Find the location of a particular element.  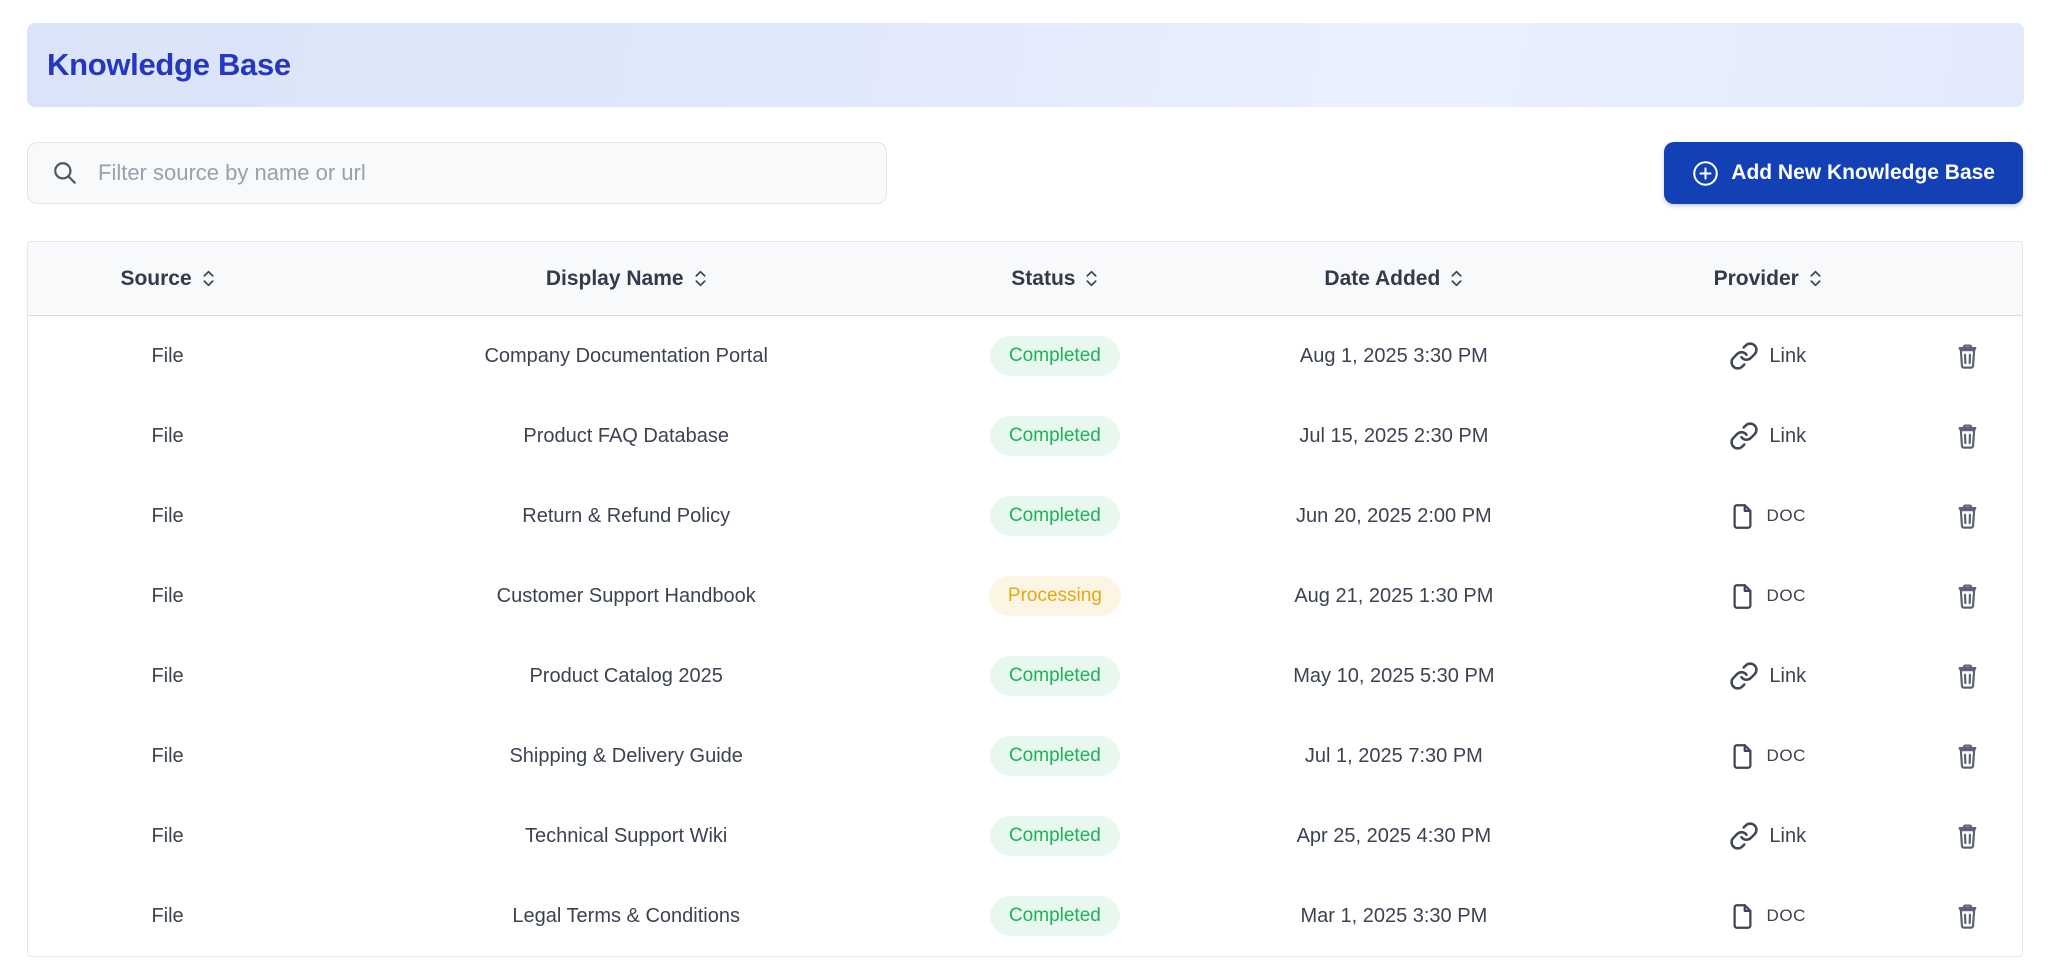

page-title: Knowledge Base is located at coordinates (169, 64).